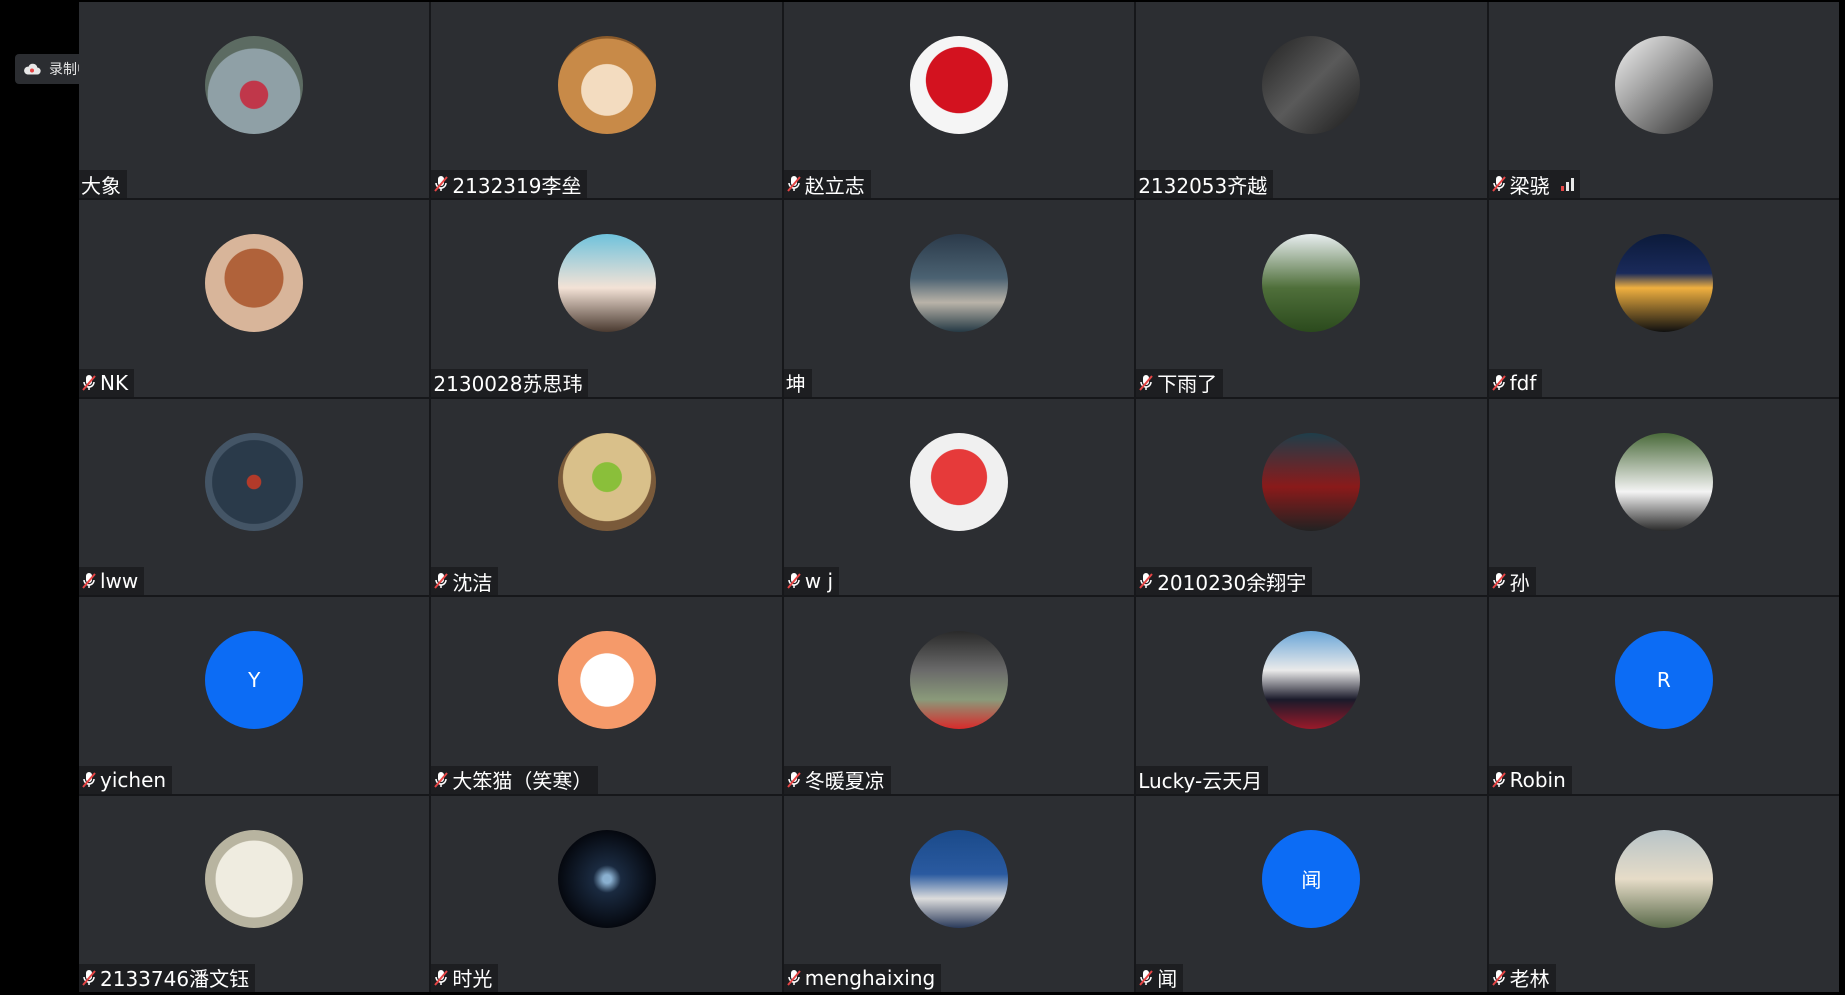 The width and height of the screenshot is (1845, 995). I want to click on participant-tile: 坤, so click(959, 298).